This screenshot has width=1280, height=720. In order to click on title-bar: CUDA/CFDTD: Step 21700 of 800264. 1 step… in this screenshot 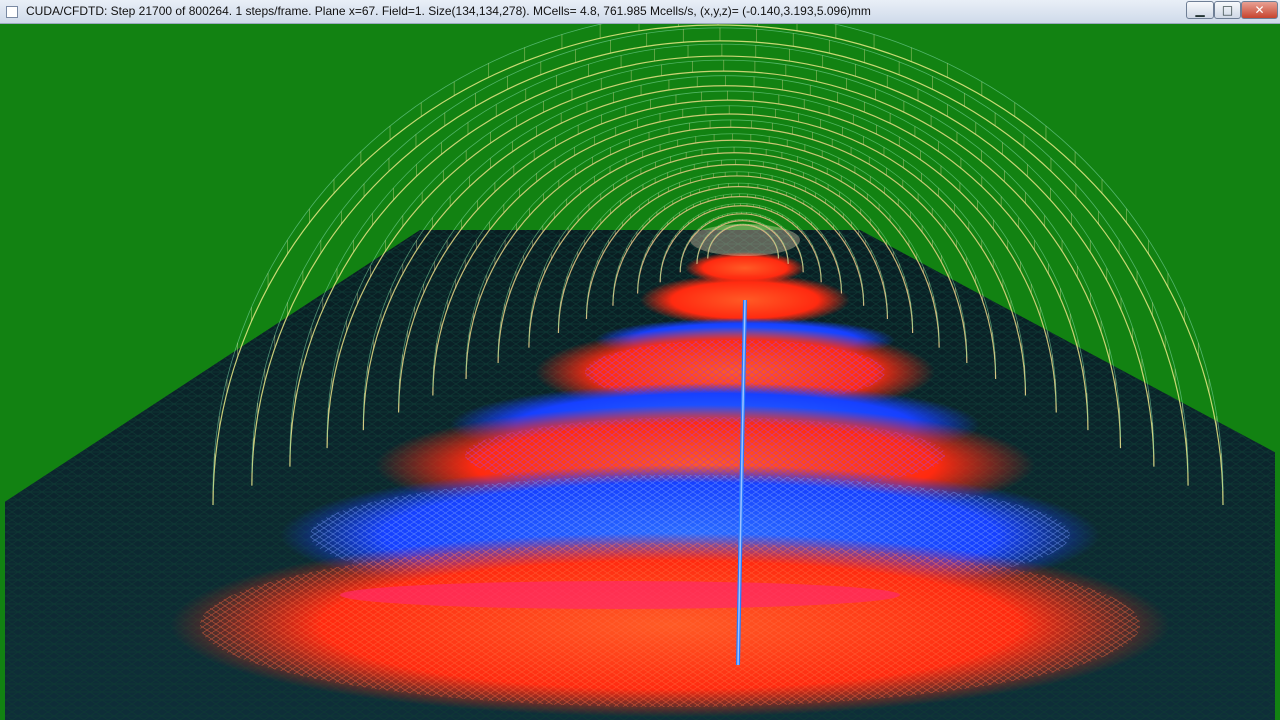, I will do `click(640, 12)`.